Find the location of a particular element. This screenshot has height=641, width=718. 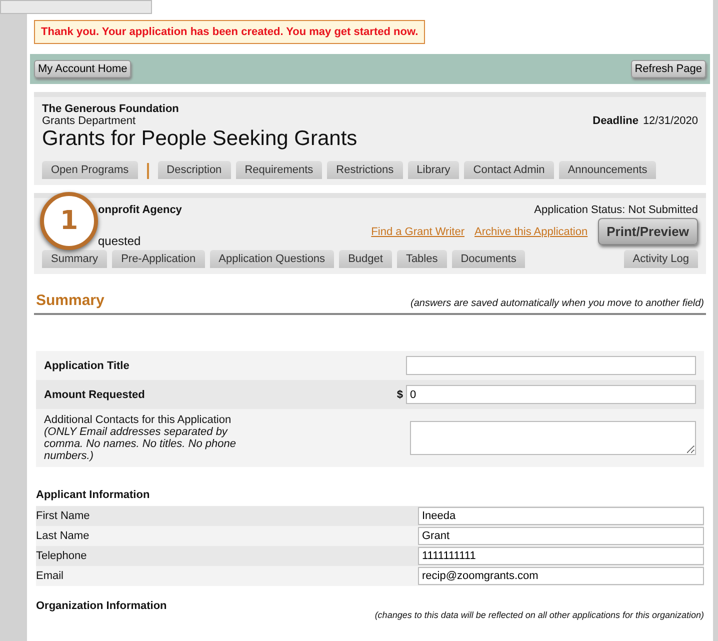

field-label: Telephone is located at coordinates (61, 556).